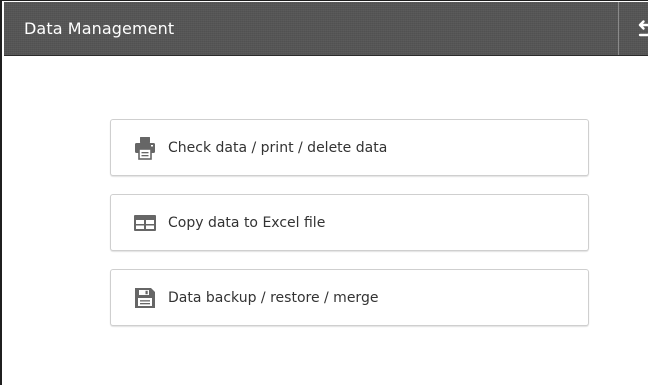  I want to click on page-title: Data Management, so click(99, 28).